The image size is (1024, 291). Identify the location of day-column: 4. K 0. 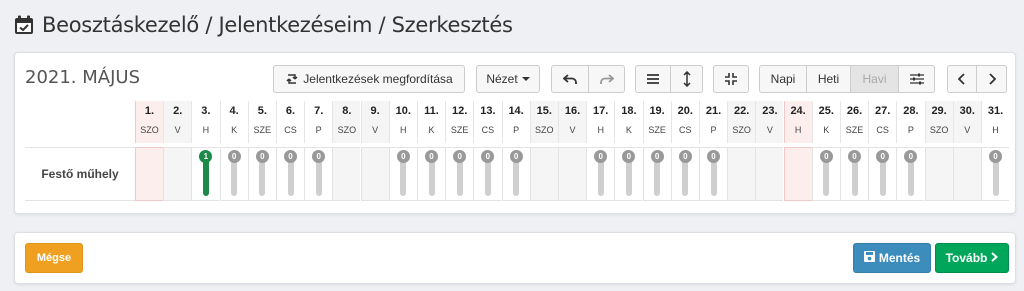
(233, 151).